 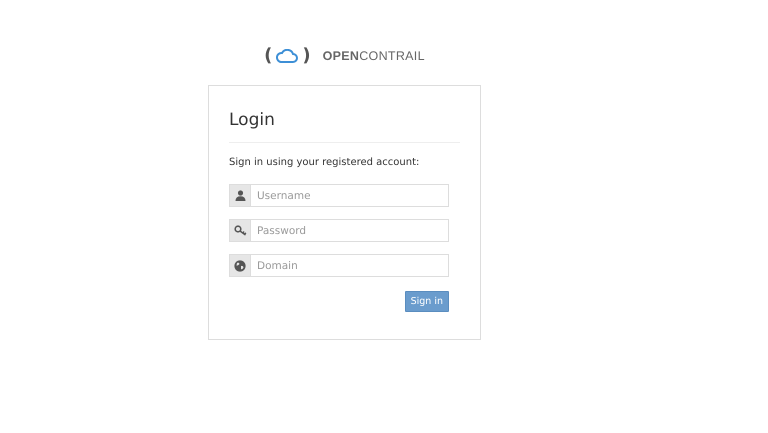 I want to click on input-field: Domain, so click(x=350, y=265).